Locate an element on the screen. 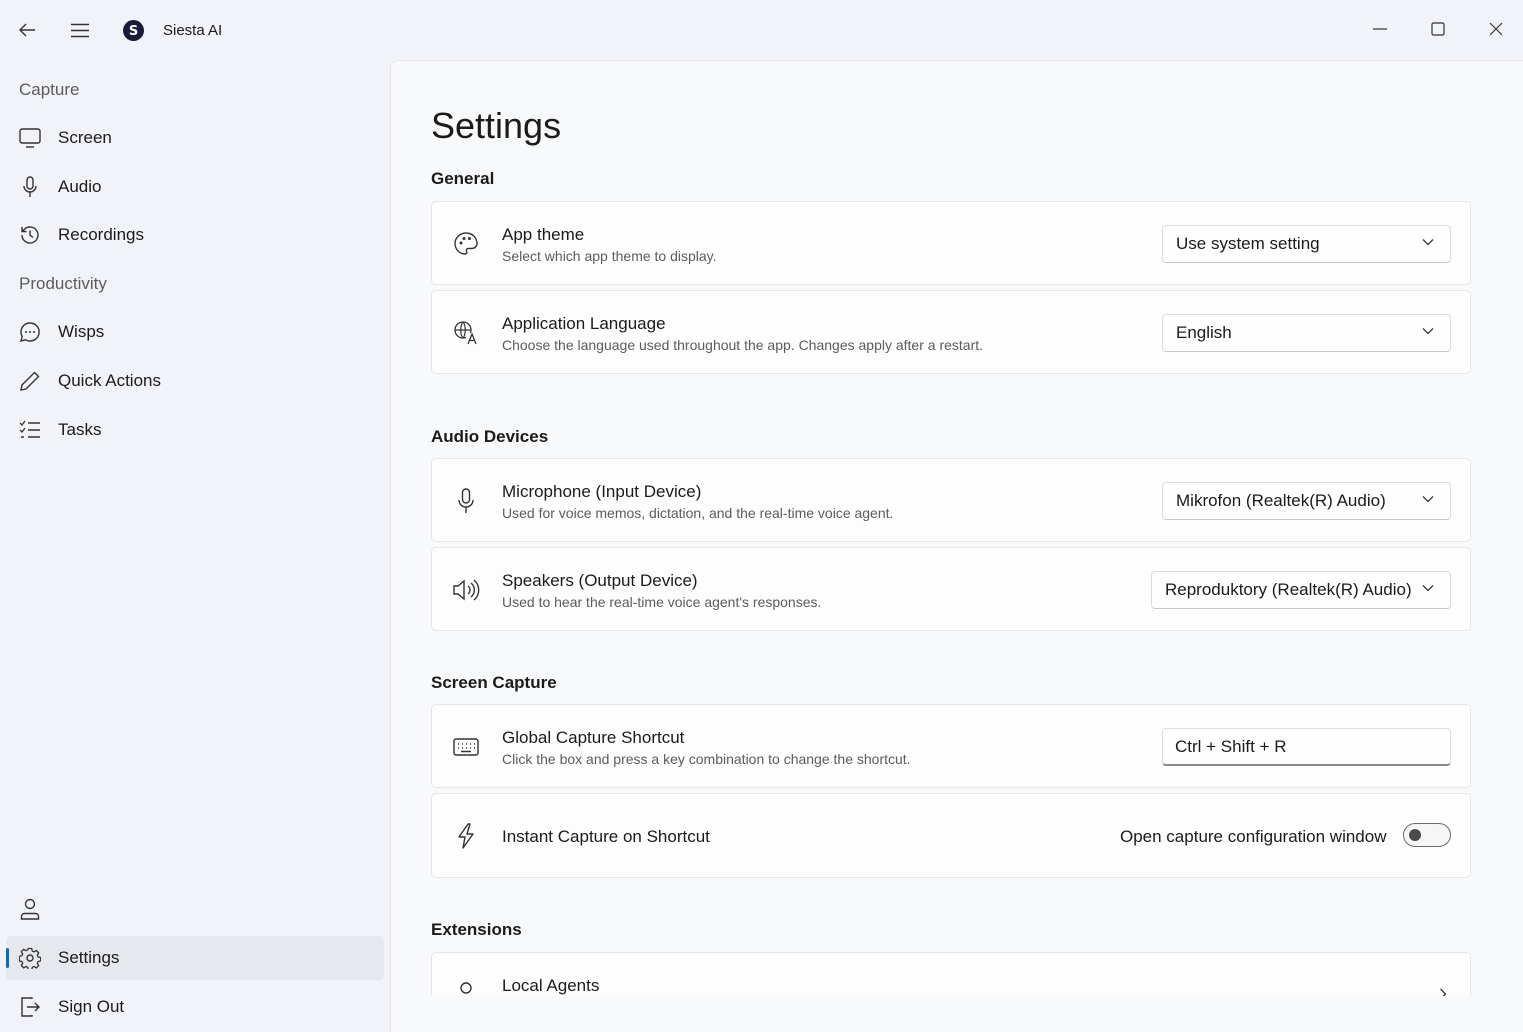 The width and height of the screenshot is (1523, 1032). sidebar-header-productivity: Productivity is located at coordinates (63, 283).